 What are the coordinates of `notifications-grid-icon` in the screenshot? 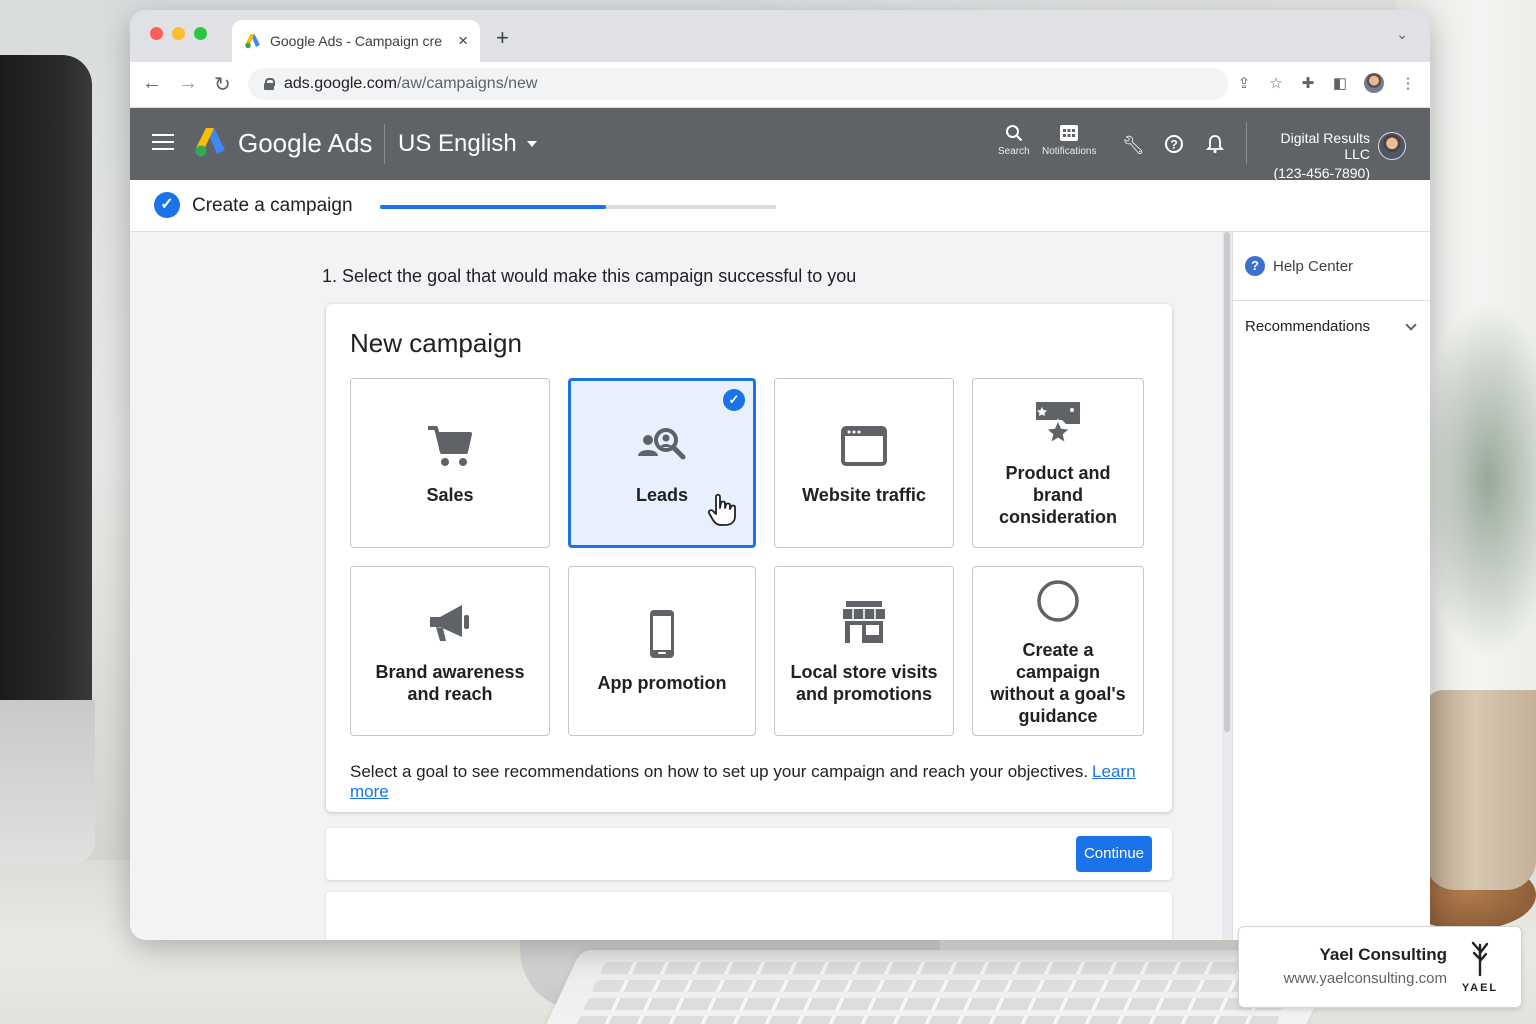 It's located at (1069, 133).